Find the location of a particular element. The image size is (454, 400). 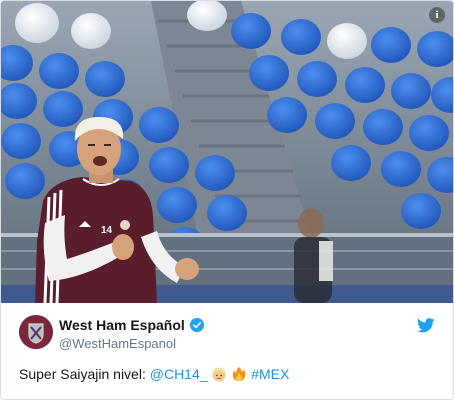

tweet-text: Super Saiyajin nivel: @CH14_ #MEX is located at coordinates (154, 374).